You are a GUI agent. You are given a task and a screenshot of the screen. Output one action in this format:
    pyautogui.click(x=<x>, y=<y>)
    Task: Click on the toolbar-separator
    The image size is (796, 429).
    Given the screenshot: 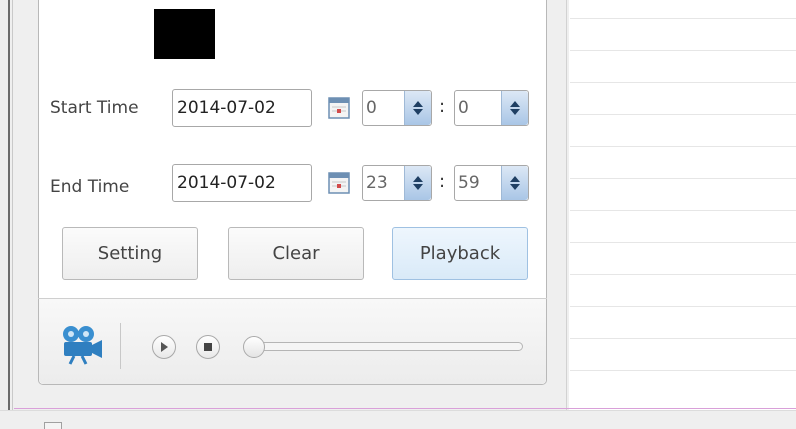 What is the action you would take?
    pyautogui.click(x=120, y=346)
    